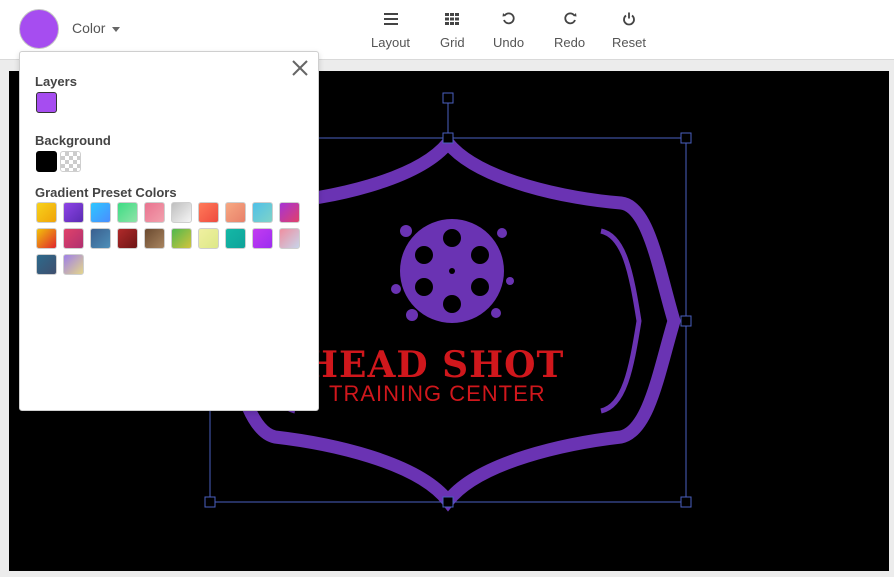  I want to click on logo-subtitle: TRAINING CENTER, so click(437, 393).